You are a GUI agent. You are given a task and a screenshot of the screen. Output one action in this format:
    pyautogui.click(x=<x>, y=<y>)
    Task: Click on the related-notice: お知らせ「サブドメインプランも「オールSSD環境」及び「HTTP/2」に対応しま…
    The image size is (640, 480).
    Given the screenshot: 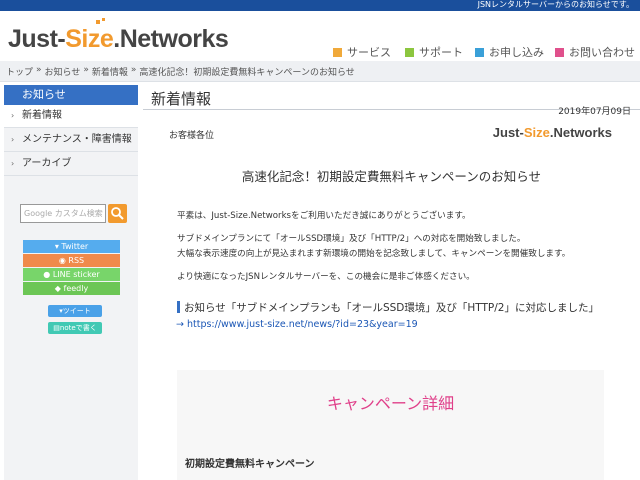 What is the action you would take?
    pyautogui.click(x=388, y=307)
    